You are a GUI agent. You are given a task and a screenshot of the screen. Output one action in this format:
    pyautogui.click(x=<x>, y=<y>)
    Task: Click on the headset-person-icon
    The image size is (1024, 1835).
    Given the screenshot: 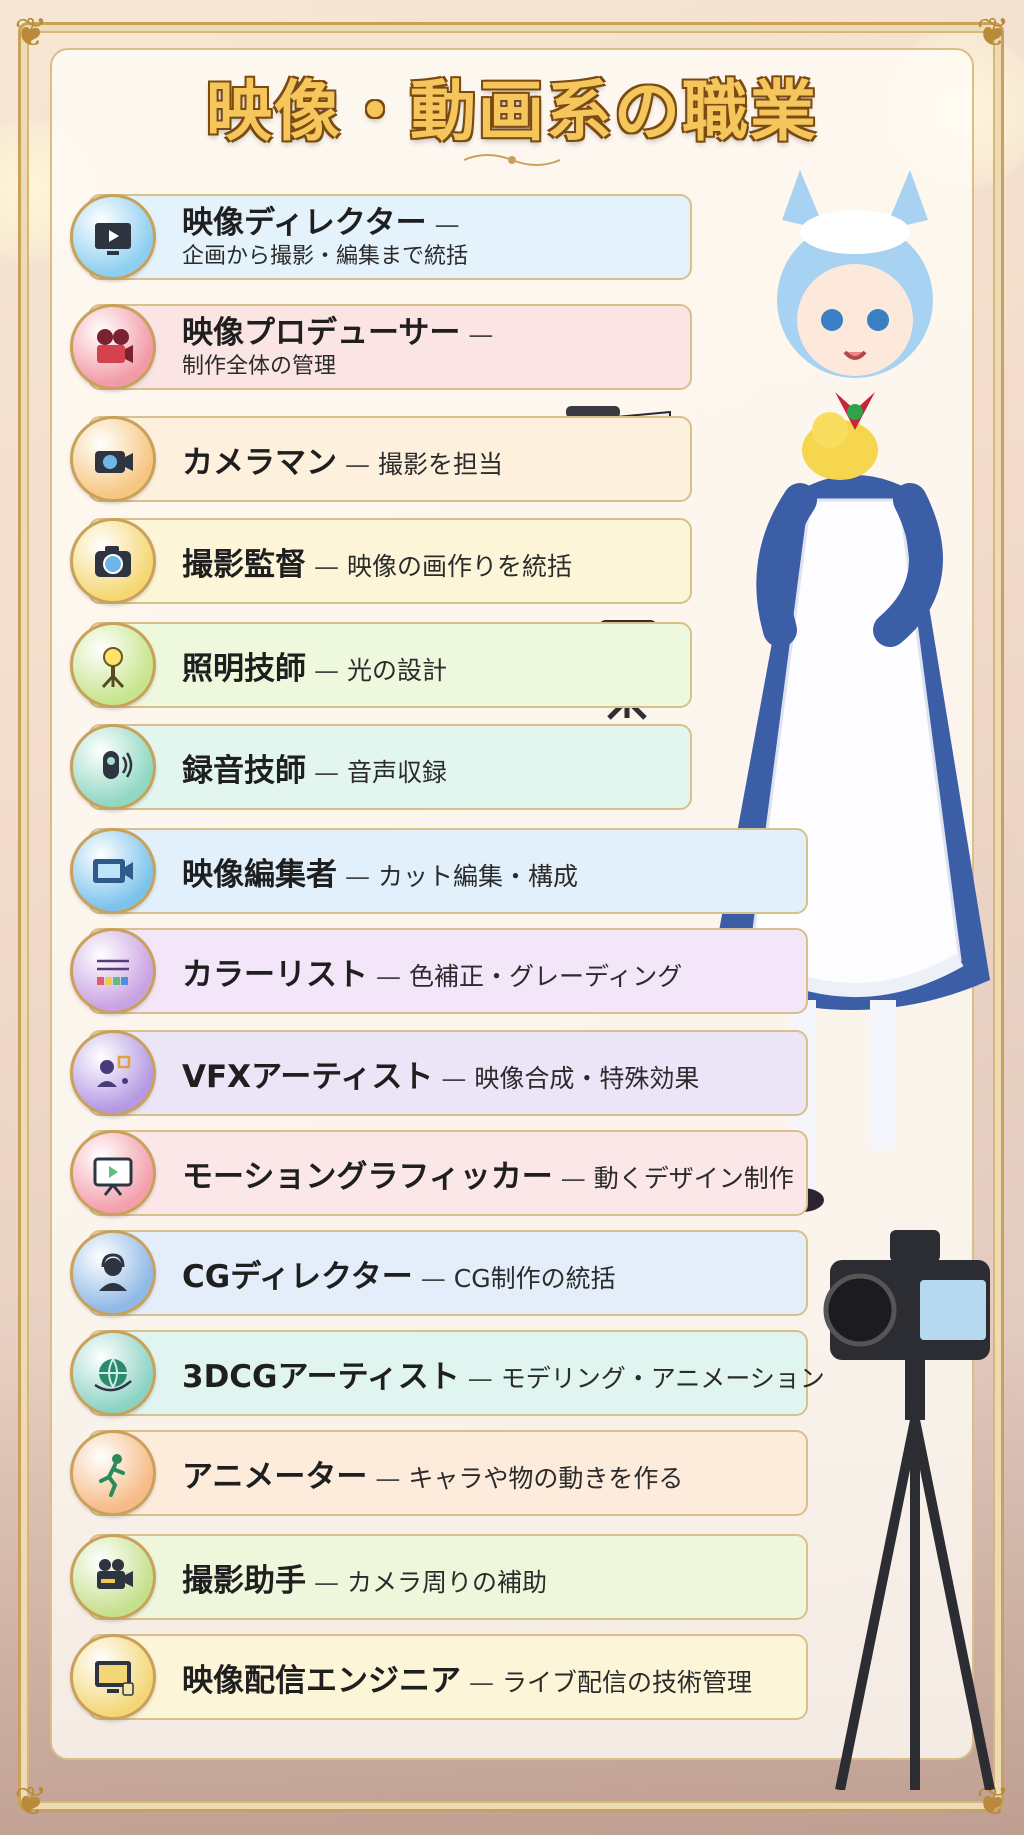 What is the action you would take?
    pyautogui.click(x=113, y=1273)
    